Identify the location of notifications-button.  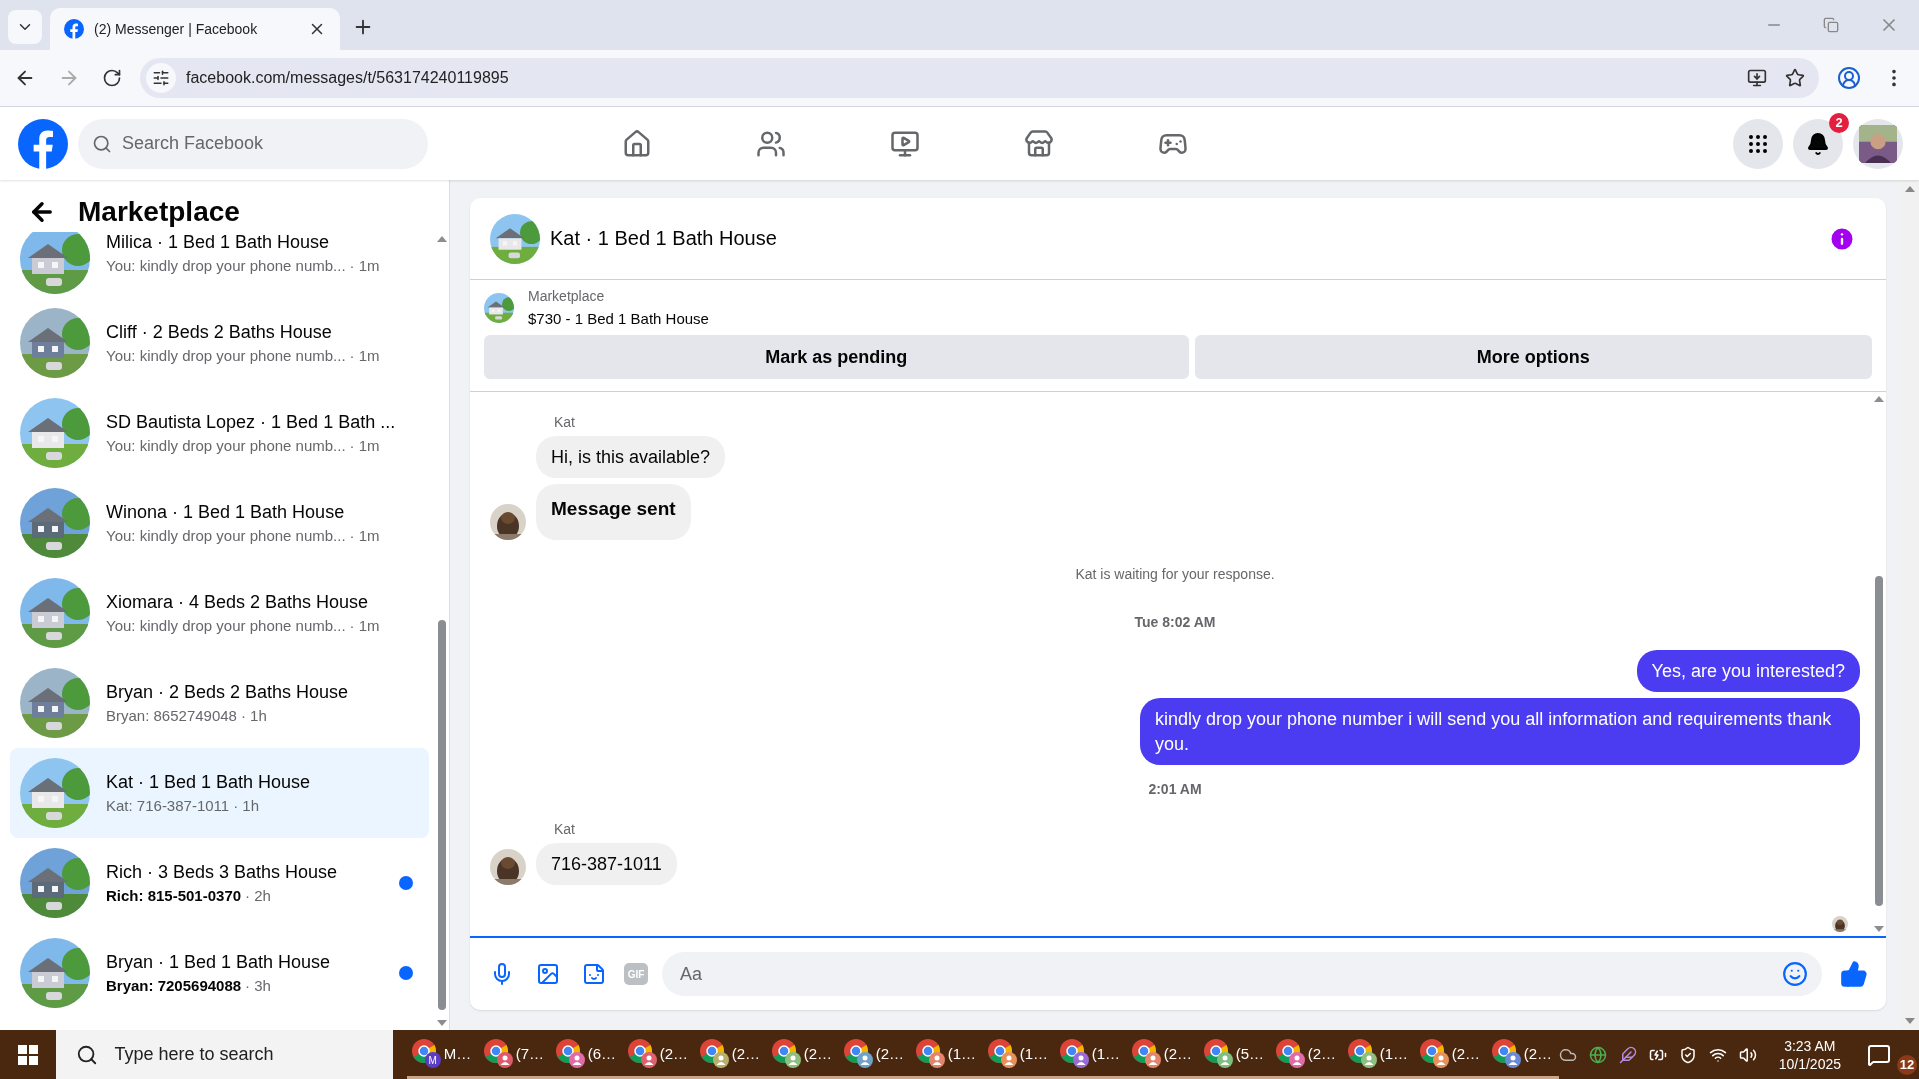
(1818, 143).